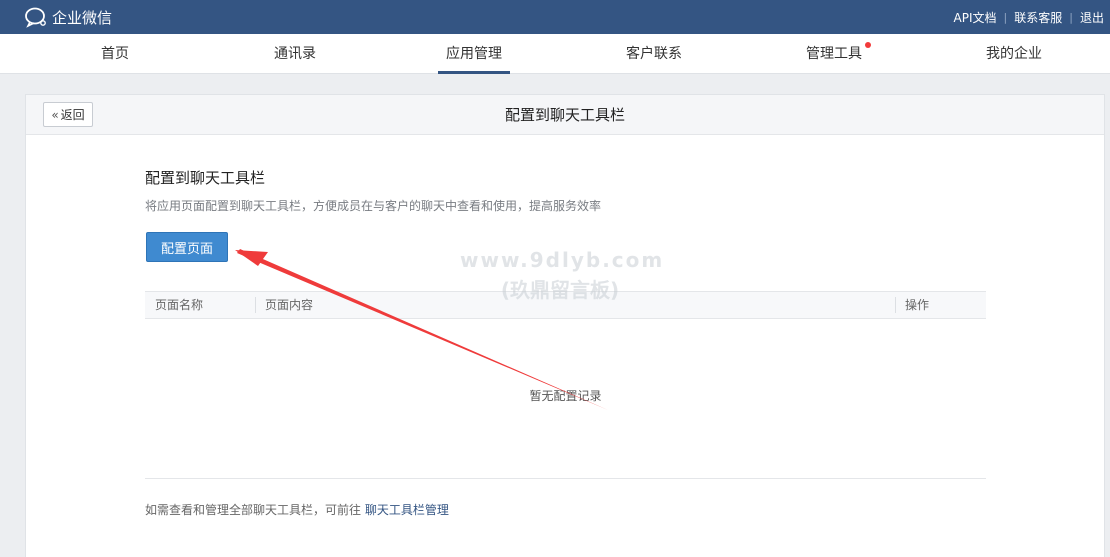 Image resolution: width=1110 pixels, height=557 pixels. I want to click on column-header-page-name: 页面名称, so click(179, 305).